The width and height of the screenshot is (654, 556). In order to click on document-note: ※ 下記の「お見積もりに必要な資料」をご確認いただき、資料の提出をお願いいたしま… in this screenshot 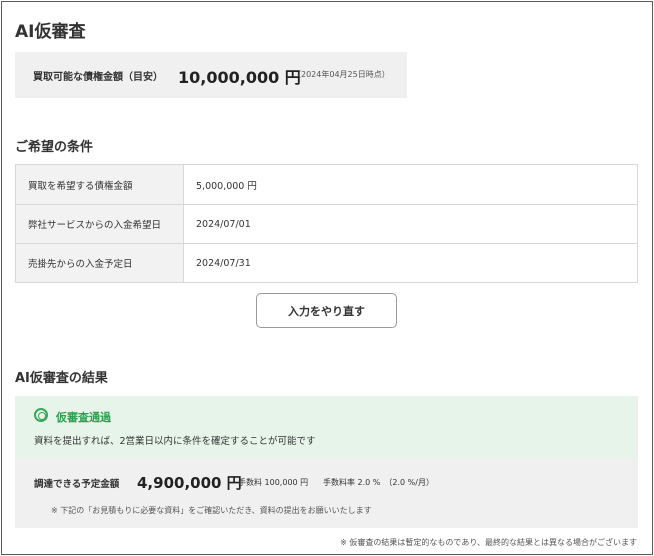, I will do `click(211, 510)`.